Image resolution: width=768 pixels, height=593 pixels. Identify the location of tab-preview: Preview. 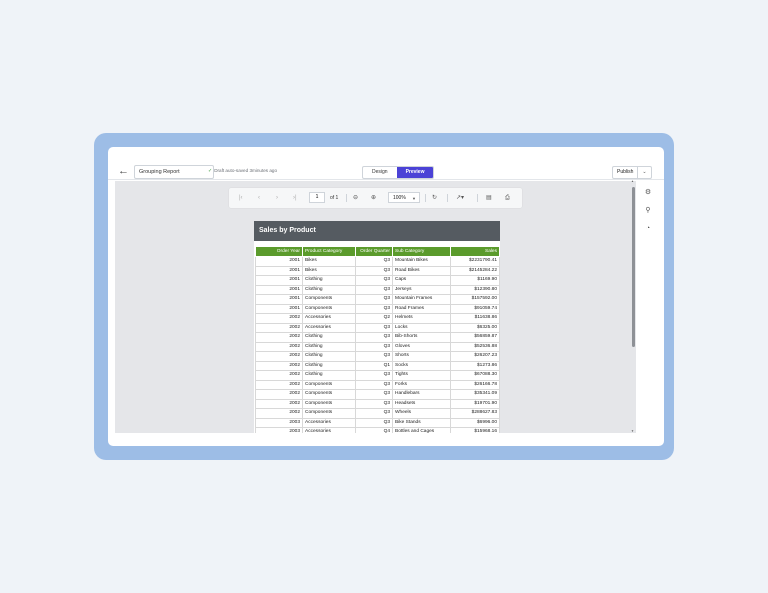
(415, 172).